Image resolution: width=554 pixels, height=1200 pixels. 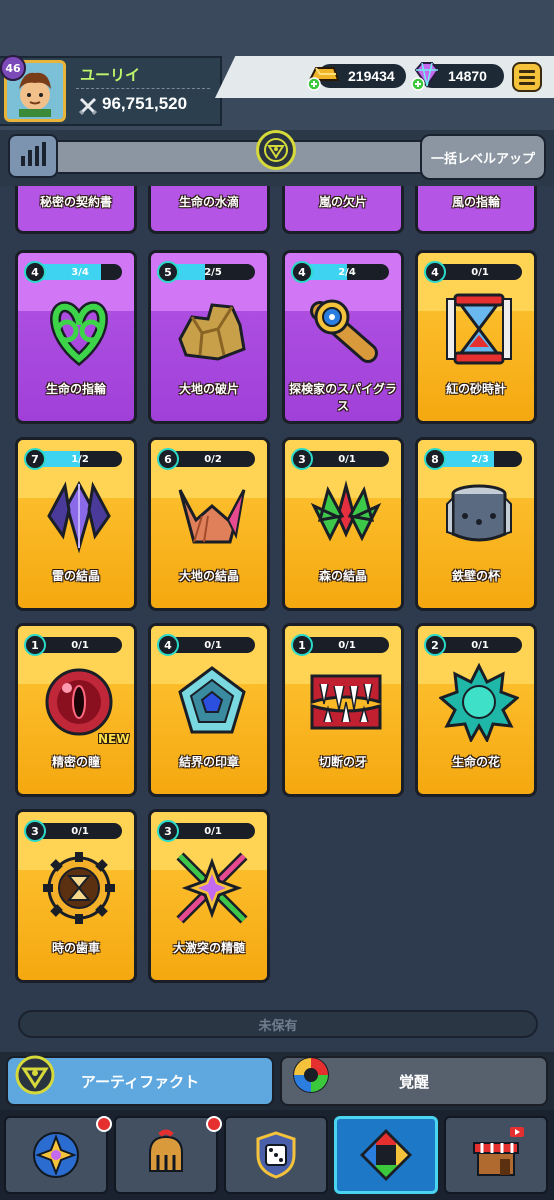 What do you see at coordinates (342, 202) in the screenshot?
I see `card-label: 嵐の欠片` at bounding box center [342, 202].